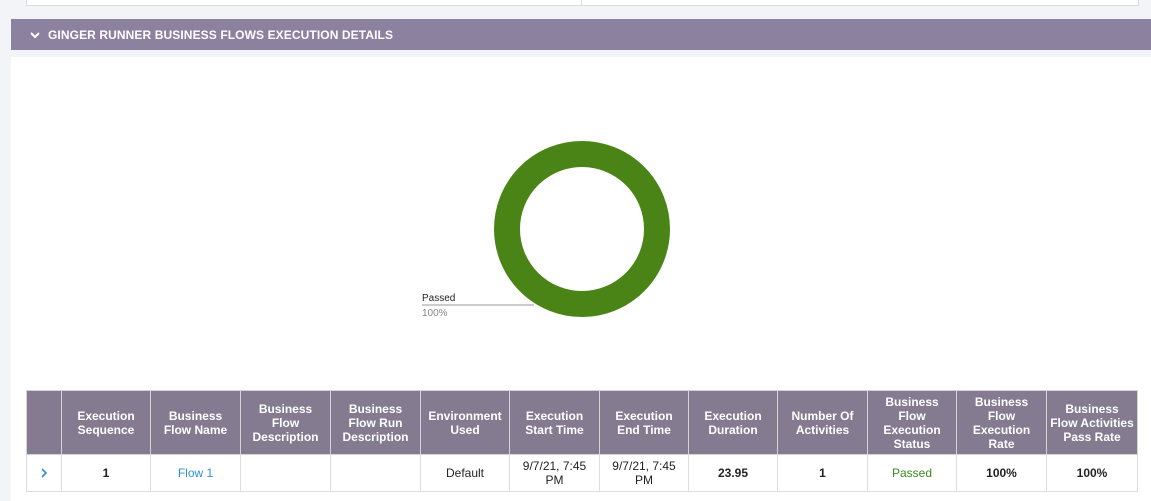  What do you see at coordinates (435, 313) in the screenshot?
I see `slice-value-label: 100%` at bounding box center [435, 313].